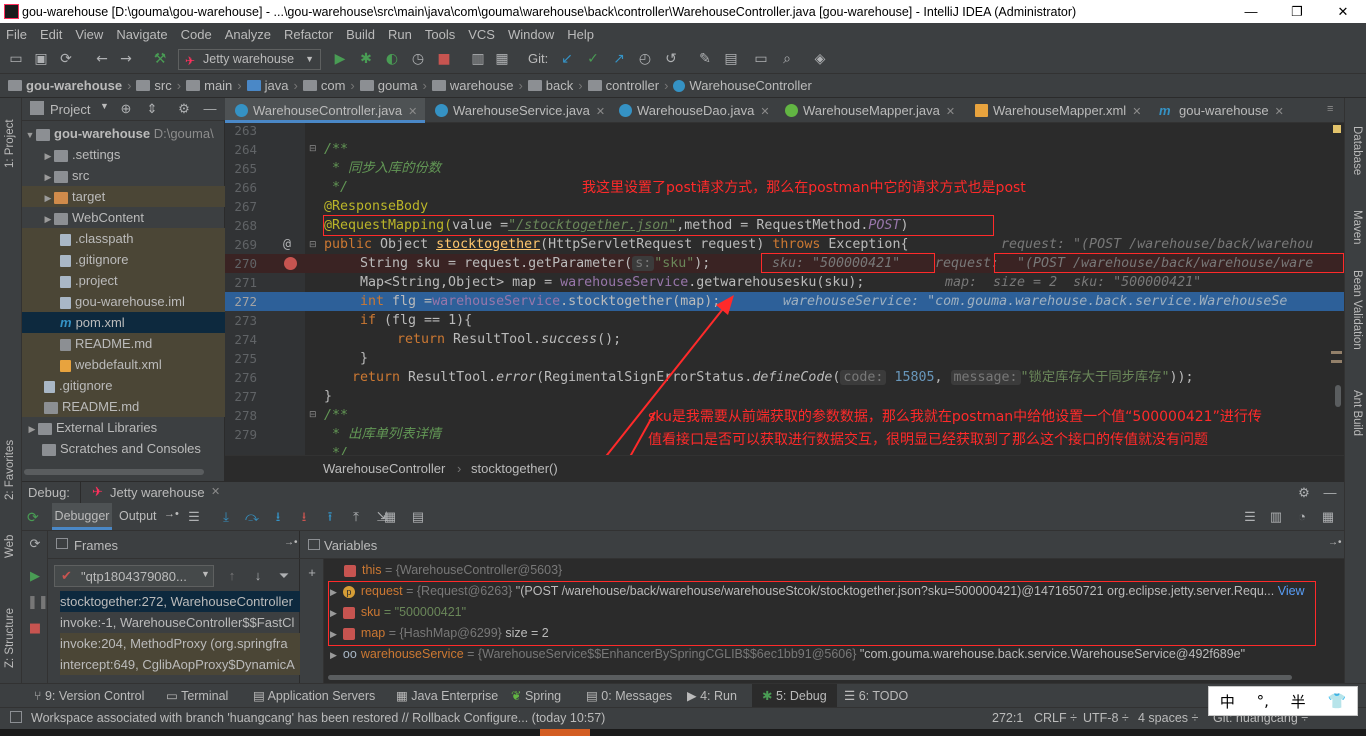 The width and height of the screenshot is (1366, 736). I want to click on frame-row: invoke:-1, WarehouseController$$FastCl, so click(180, 622).